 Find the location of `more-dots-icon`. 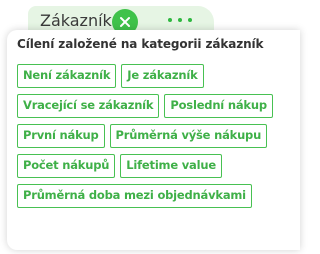

more-dots-icon is located at coordinates (180, 20).